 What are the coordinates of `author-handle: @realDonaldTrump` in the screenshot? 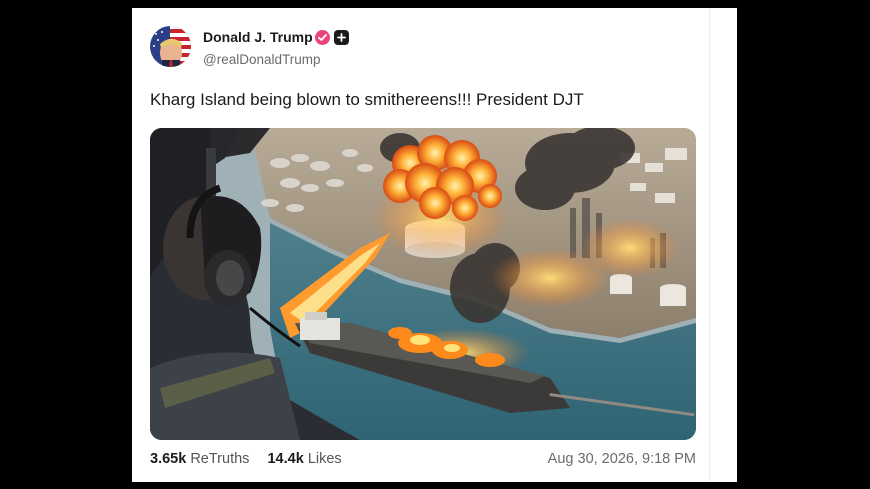 It's located at (262, 59).